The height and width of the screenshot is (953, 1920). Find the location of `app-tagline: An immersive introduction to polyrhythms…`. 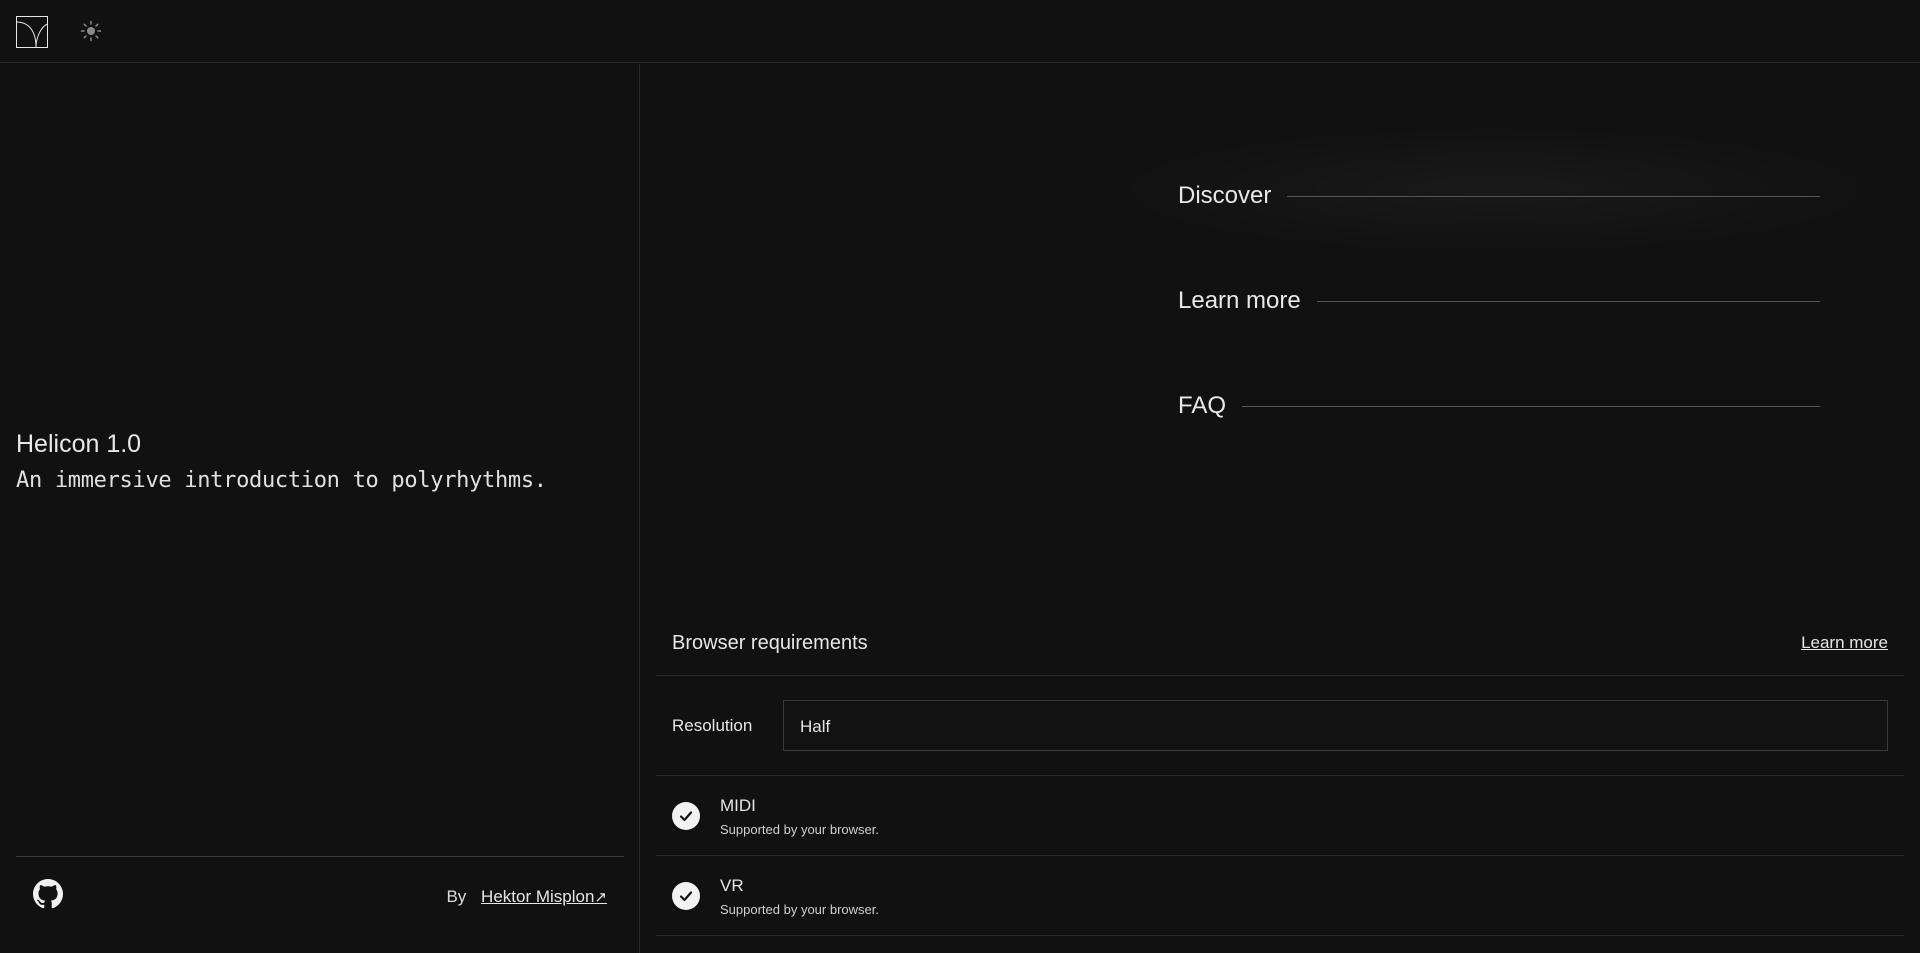

app-tagline: An immersive introduction to polyrhythms… is located at coordinates (281, 480).